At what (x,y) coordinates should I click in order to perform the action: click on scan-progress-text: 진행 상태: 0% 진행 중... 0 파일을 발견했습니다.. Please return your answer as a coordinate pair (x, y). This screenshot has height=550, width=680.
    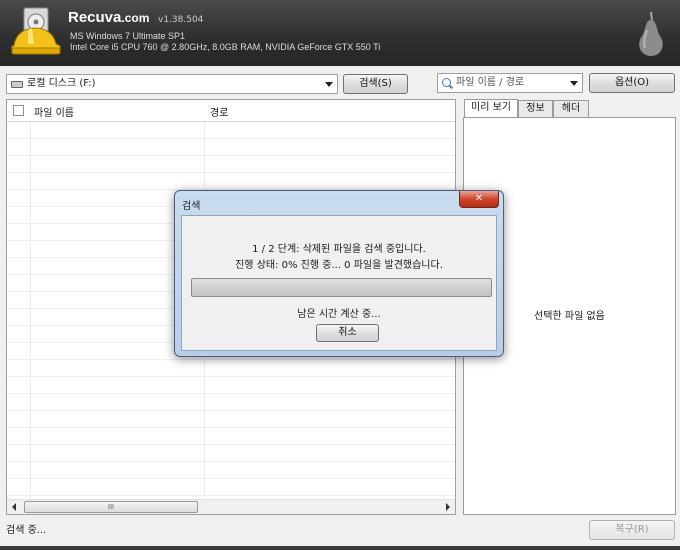
    Looking at the image, I should click on (339, 265).